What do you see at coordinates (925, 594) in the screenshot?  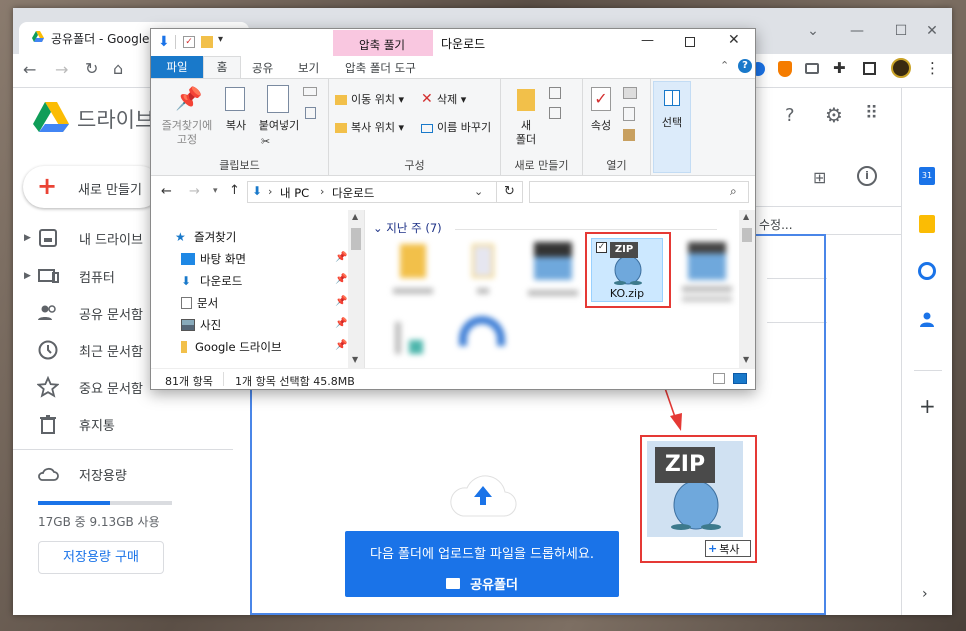 I see `chevron-right-icon: ›` at bounding box center [925, 594].